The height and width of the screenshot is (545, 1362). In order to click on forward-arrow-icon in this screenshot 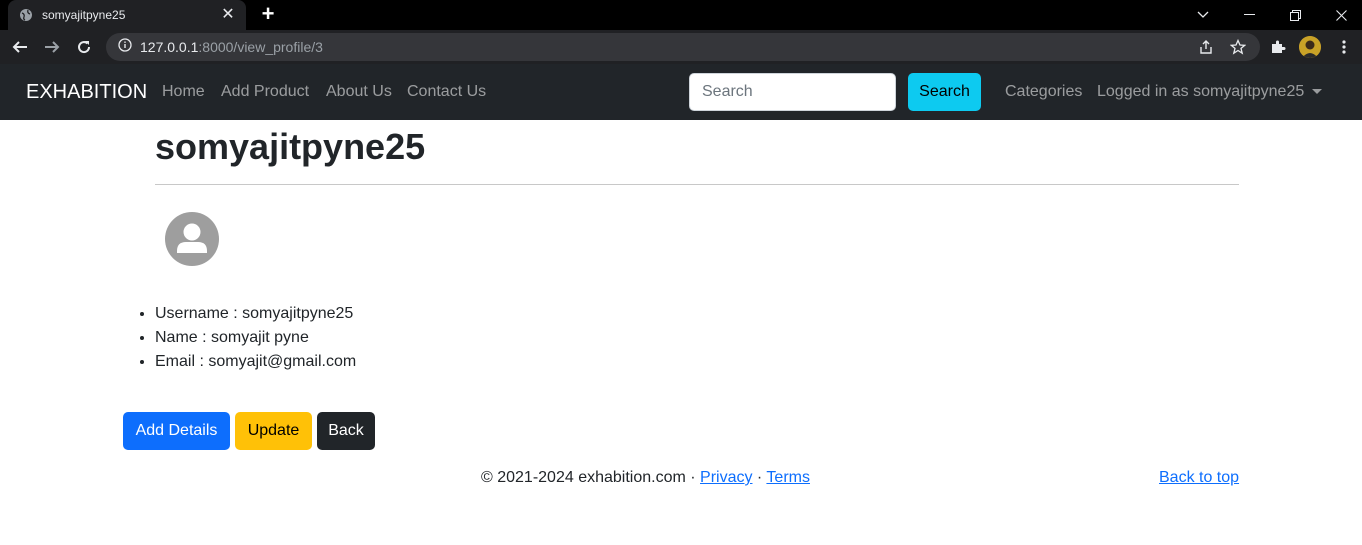, I will do `click(52, 47)`.